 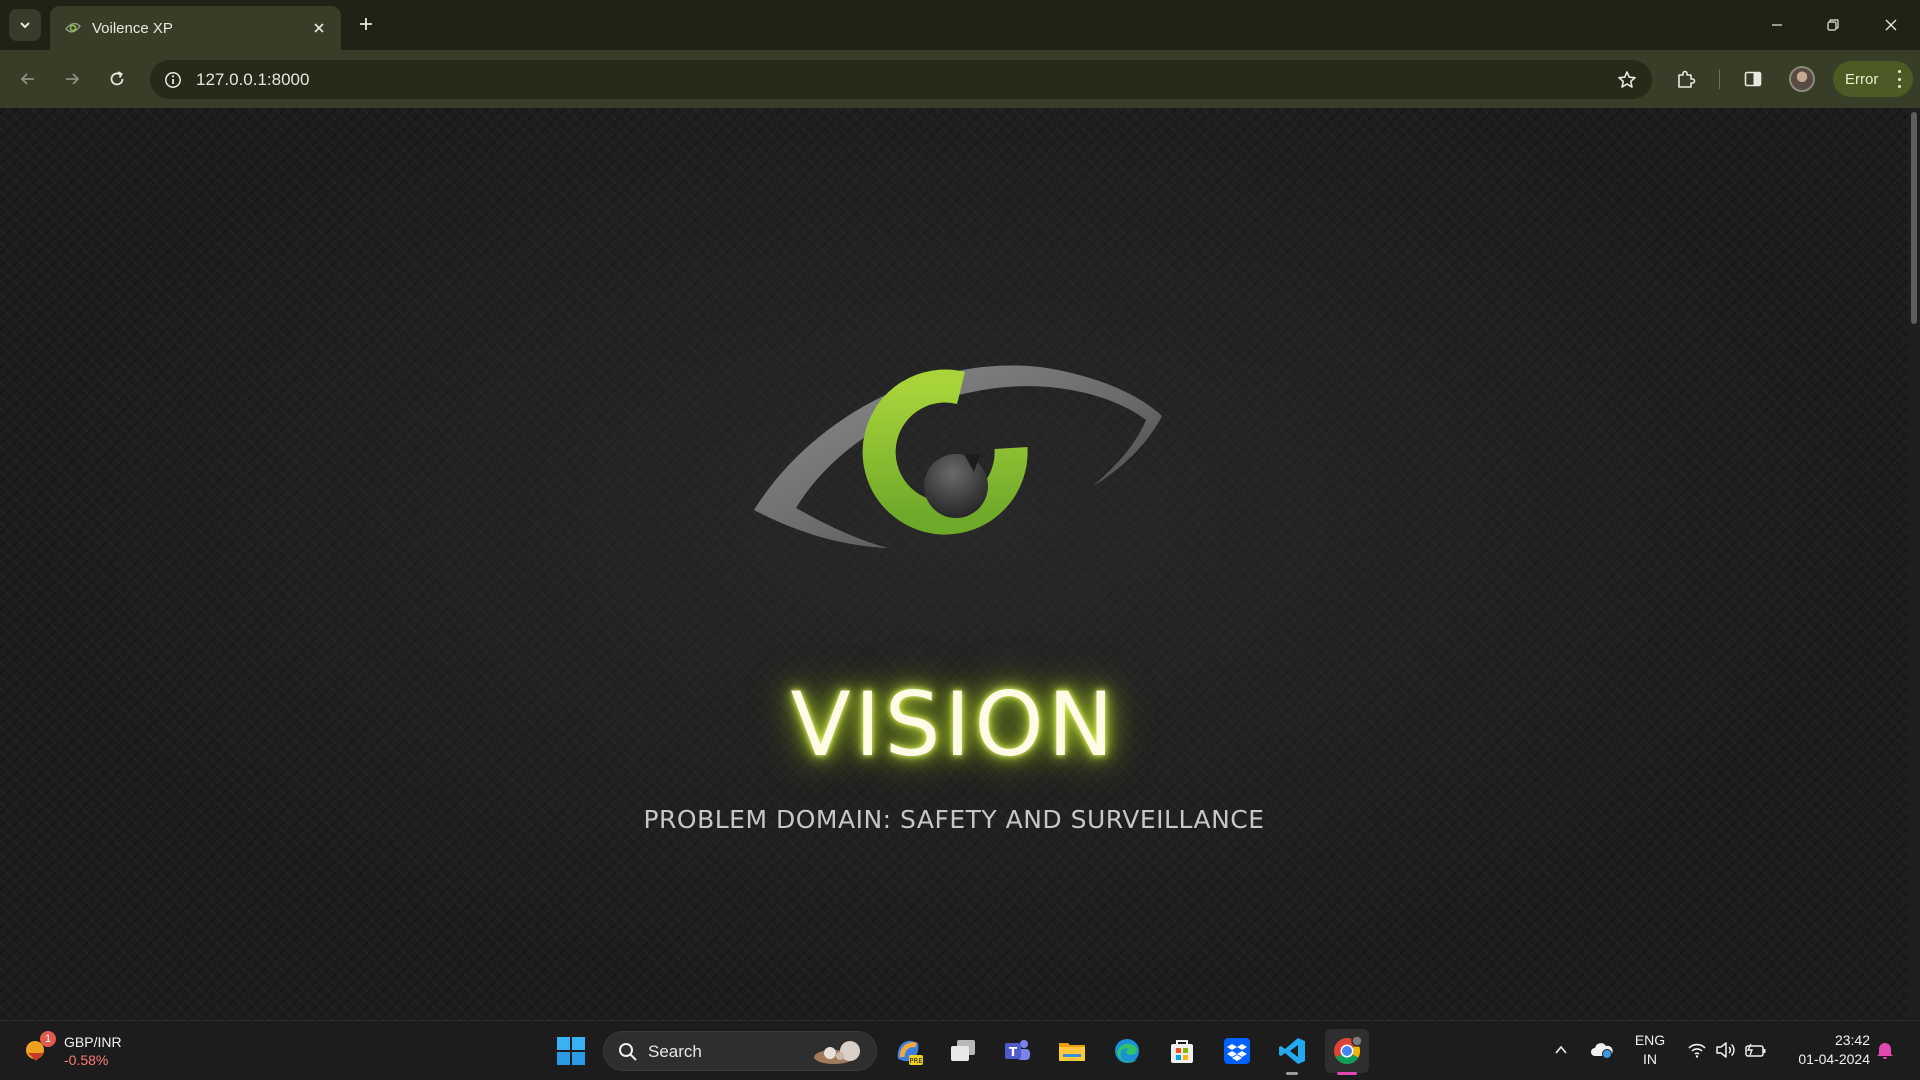 What do you see at coordinates (252, 80) in the screenshot?
I see `url-text: 127.0.0.1:8000` at bounding box center [252, 80].